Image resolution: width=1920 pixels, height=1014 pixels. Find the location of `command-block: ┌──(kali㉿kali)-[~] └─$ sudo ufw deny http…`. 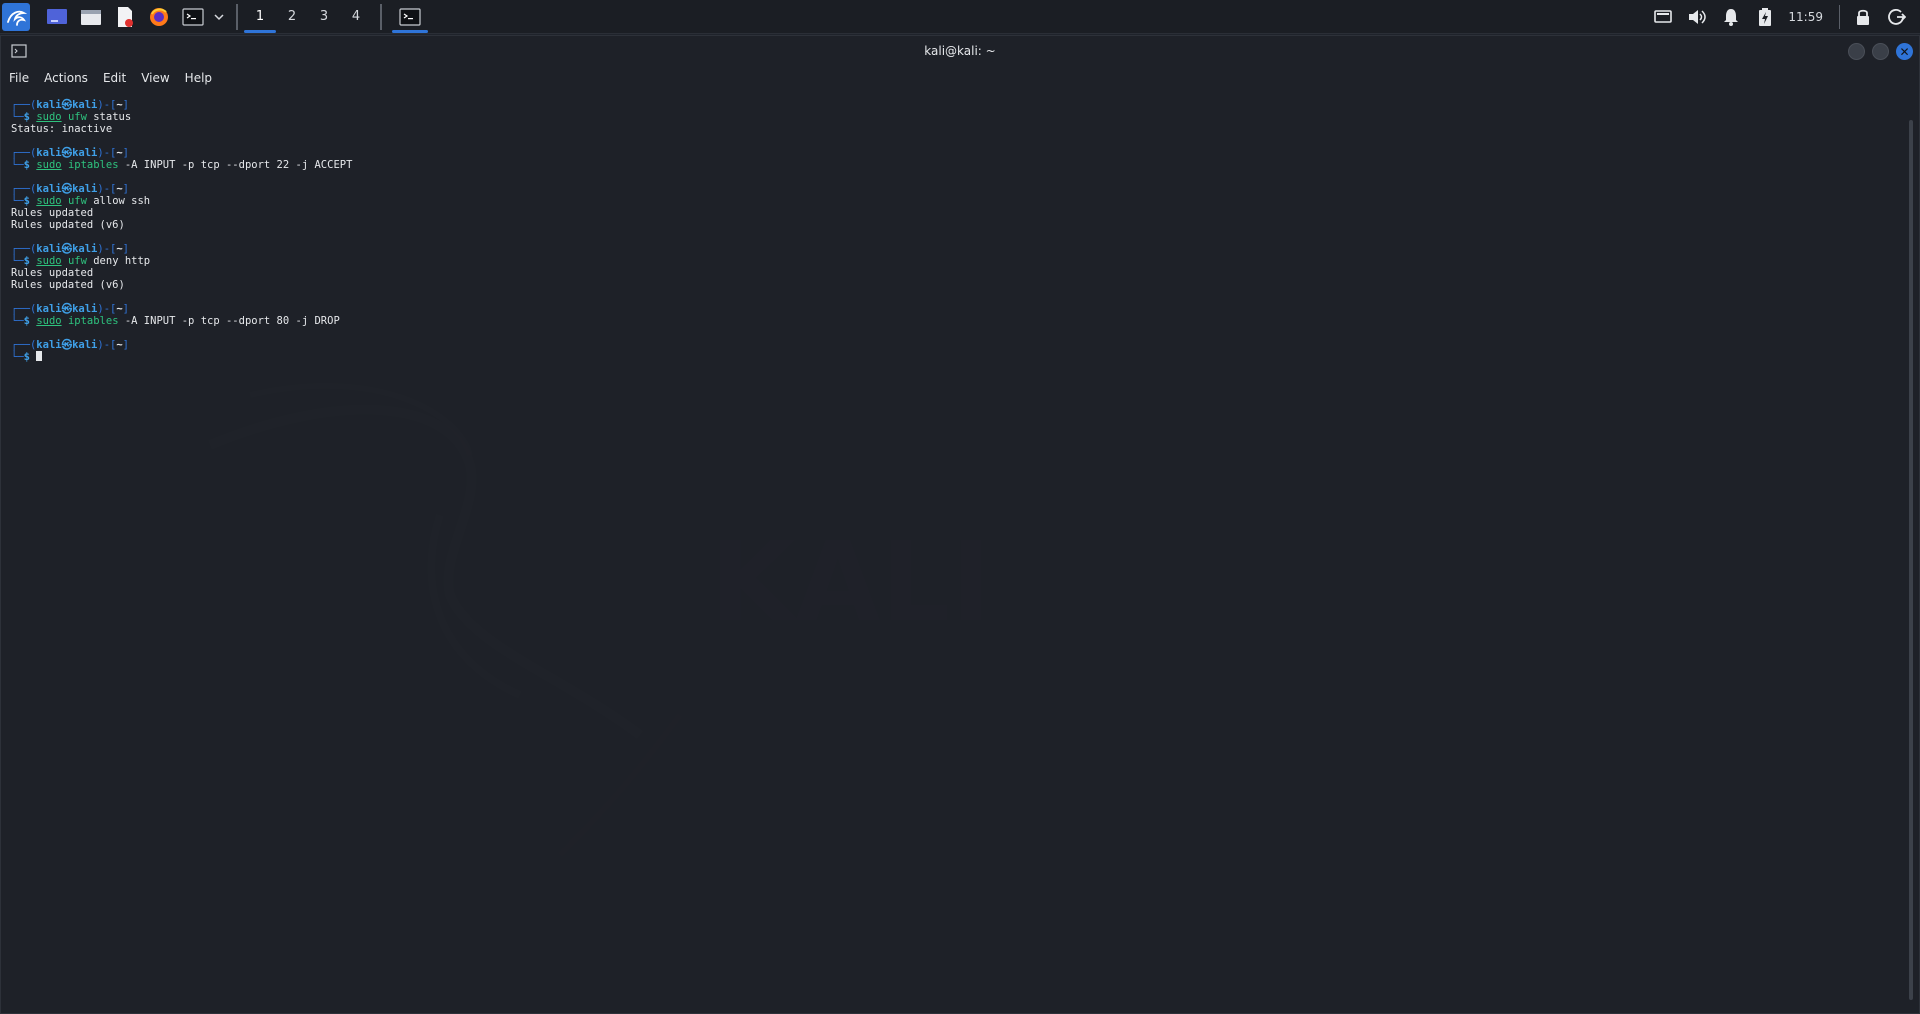

command-block: ┌──(kali㉿kali)-[~] └─$ sudo ufw deny http… is located at coordinates (181, 267).